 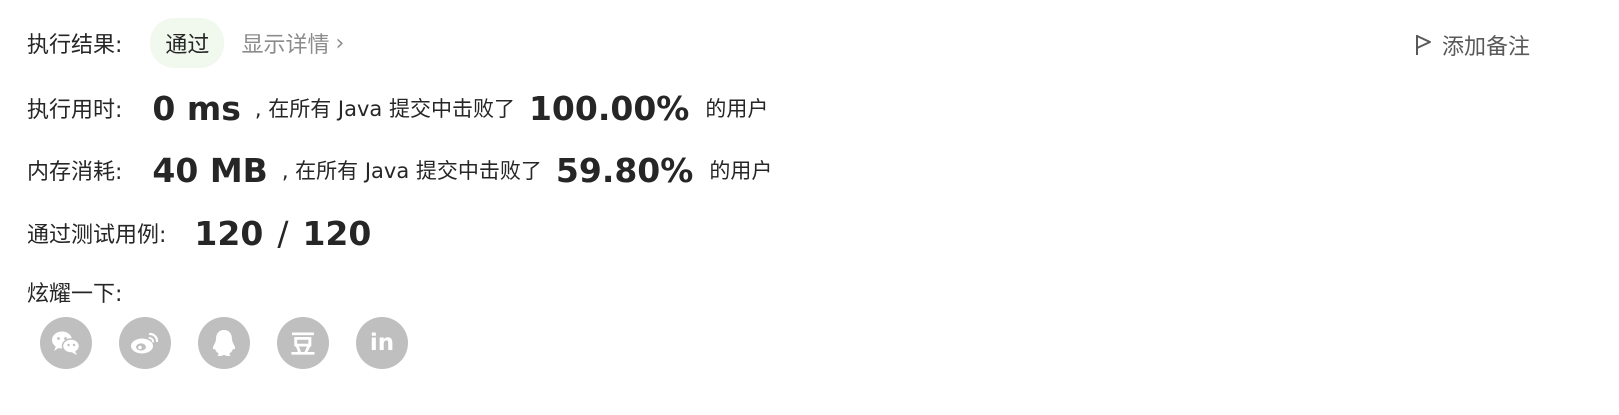 I want to click on testcases-label: 通过测试用例:, so click(x=97, y=235).